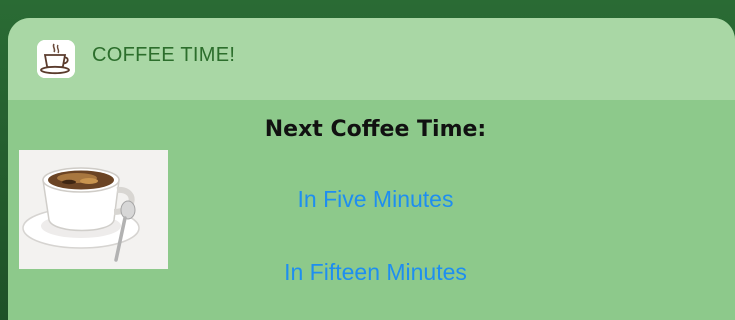 The image size is (735, 320). I want to click on in-fifteen-minutes-button: In Fifteen Minutes, so click(371, 272).